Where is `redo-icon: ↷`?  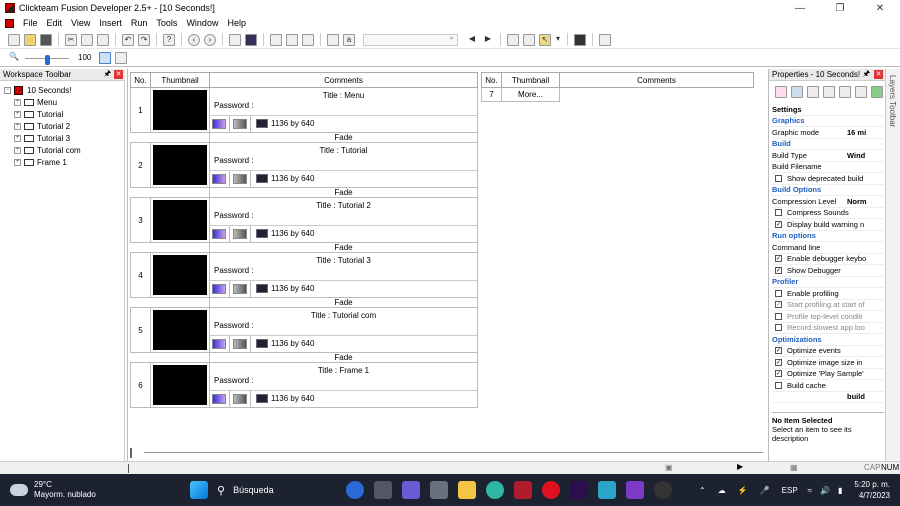
redo-icon: ↷ is located at coordinates (144, 39).